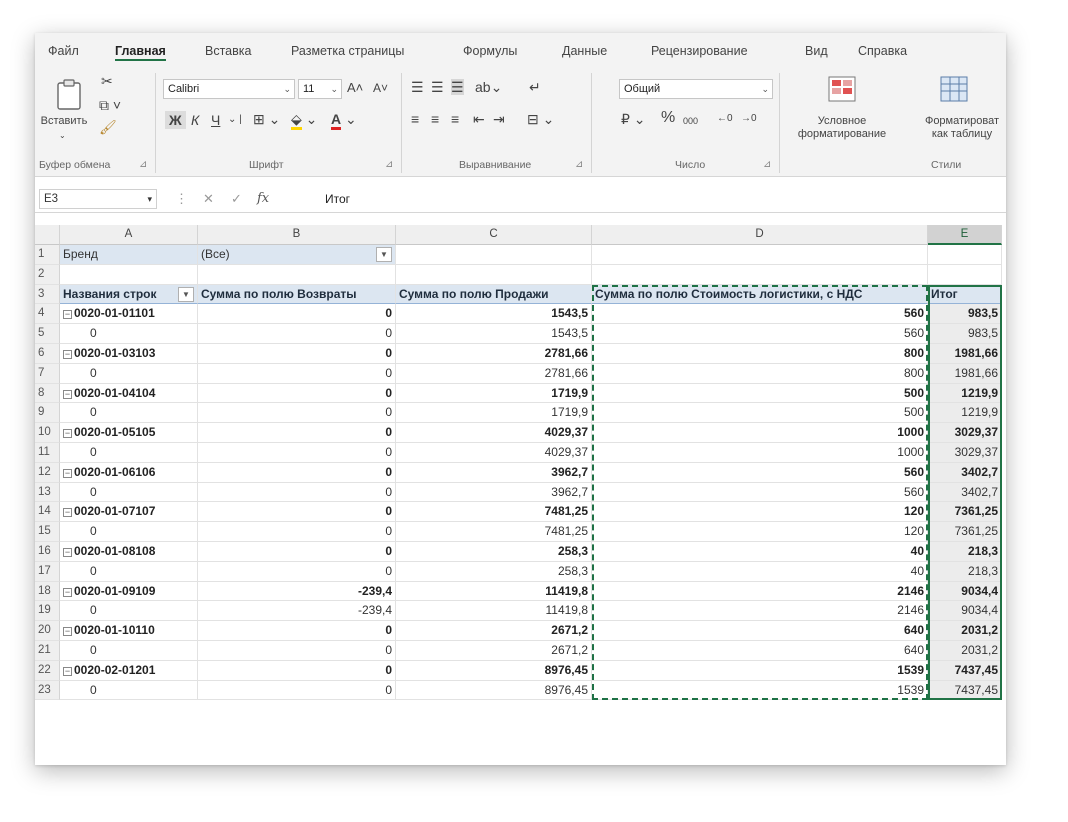 The width and height of the screenshot is (1068, 822). I want to click on total-cell: 218,3, so click(965, 571).